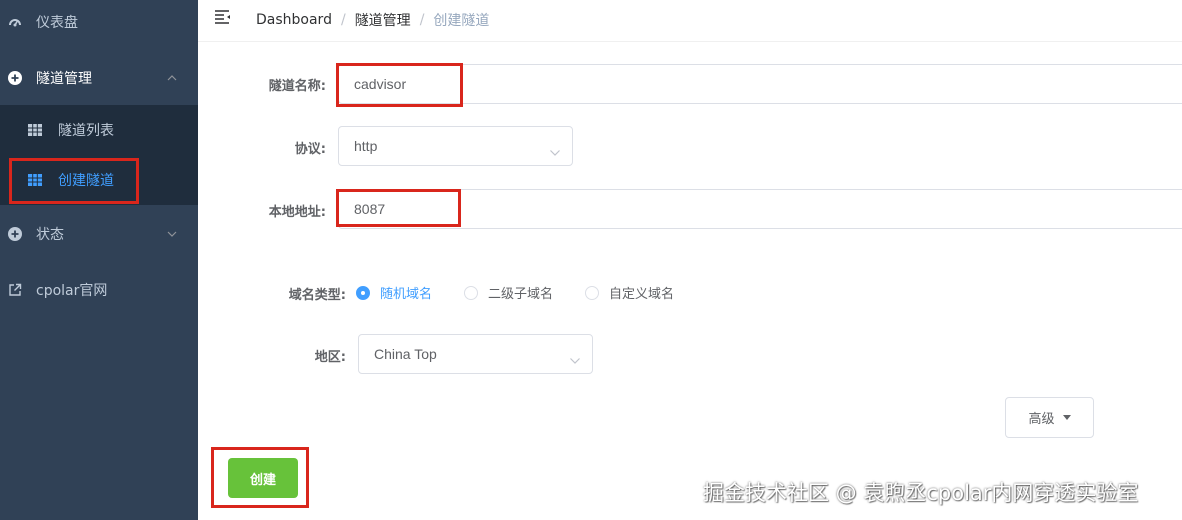  Describe the element at coordinates (99, 78) in the screenshot. I see `sidebar-item-tunnel-management: 隧道管理` at that location.